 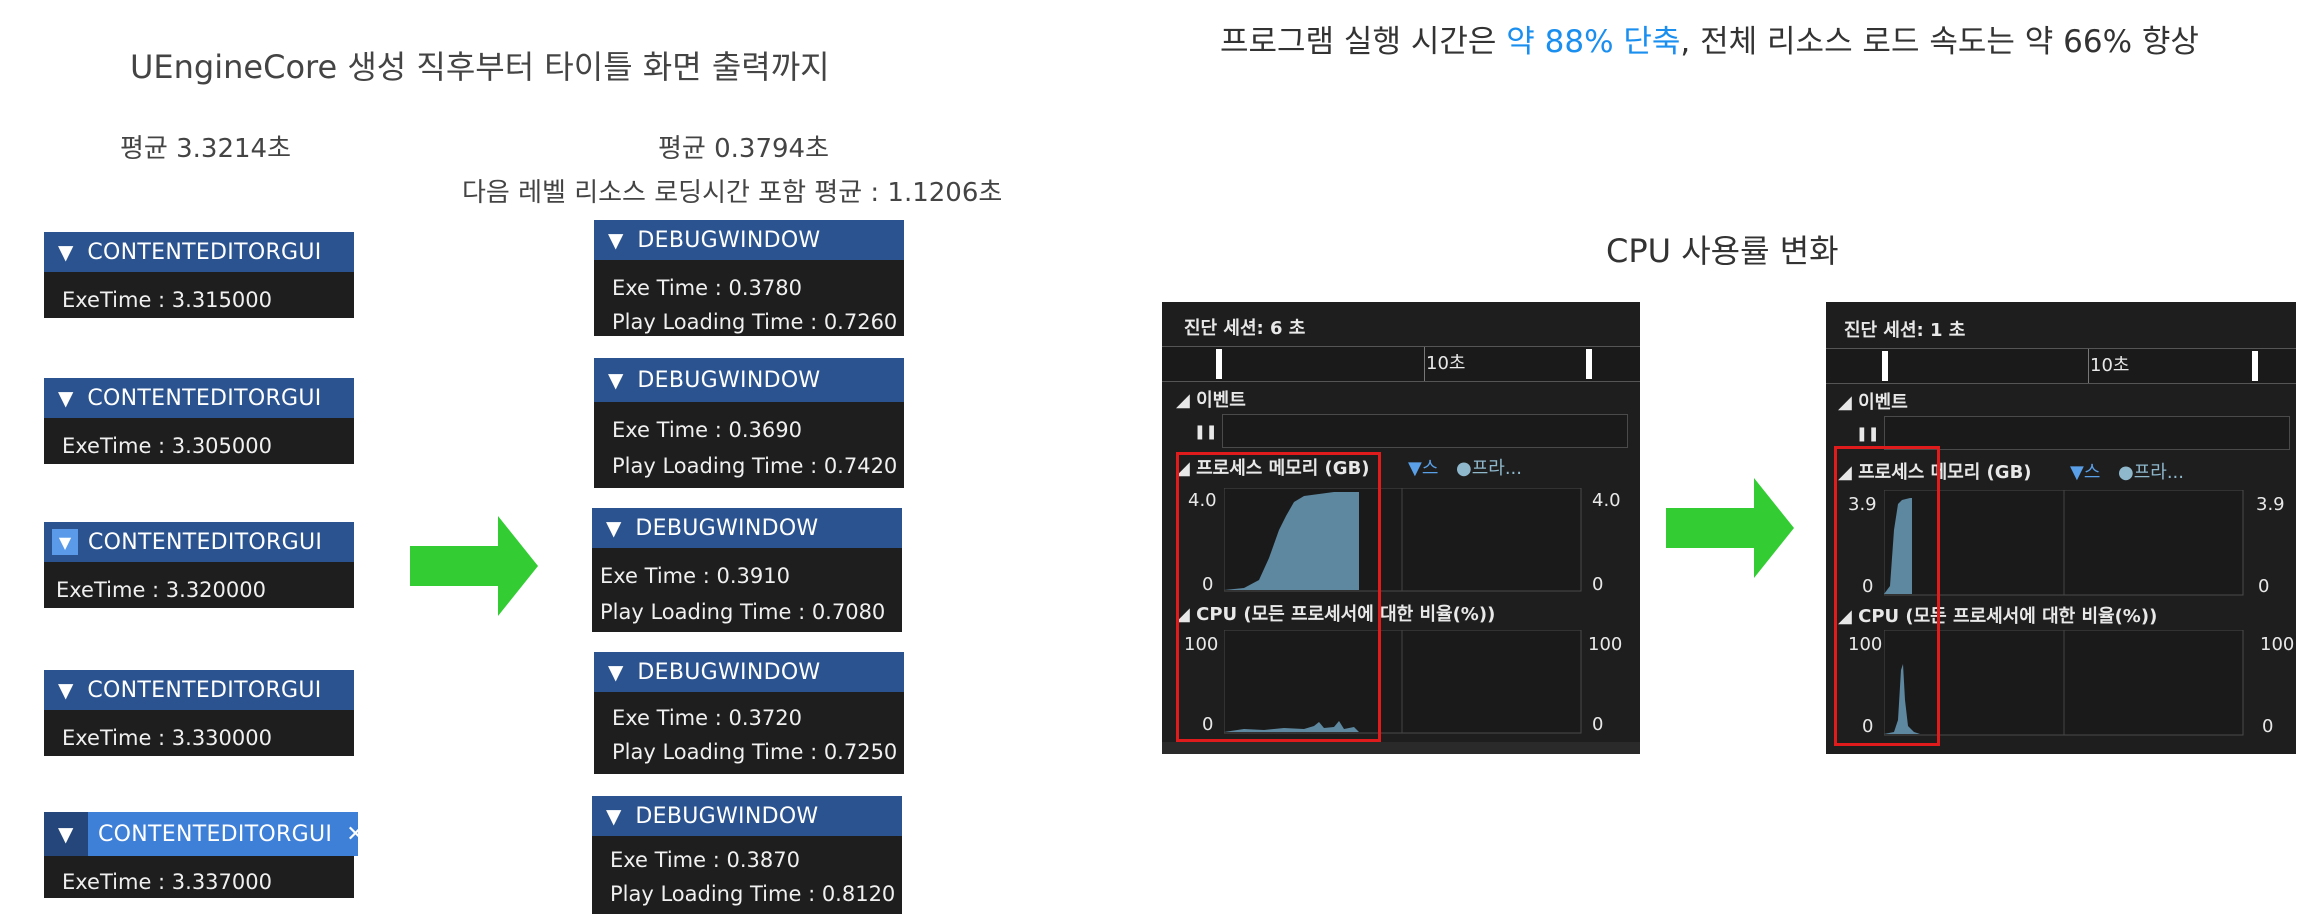 I want to click on highlight-frame-after, so click(x=1887, y=596).